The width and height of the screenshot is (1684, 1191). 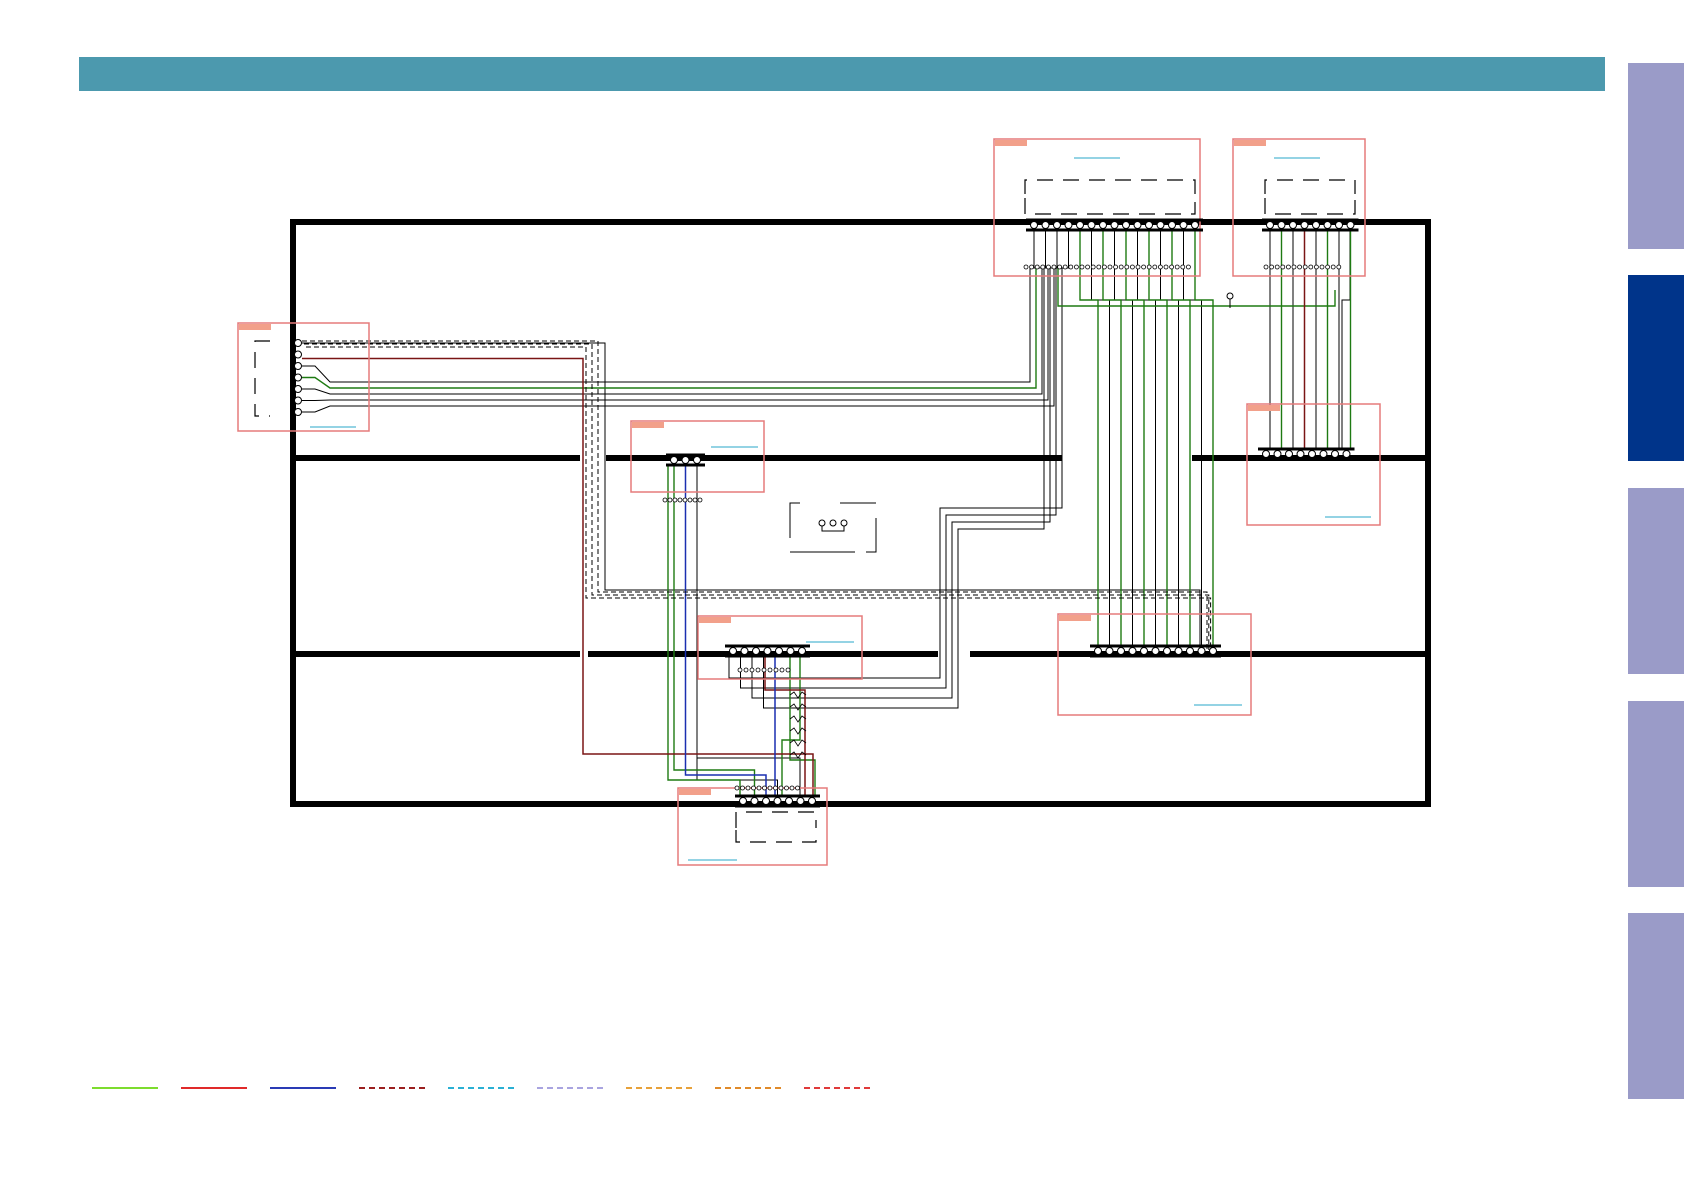 I want to click on connector-mid-small, so click(x=685, y=460).